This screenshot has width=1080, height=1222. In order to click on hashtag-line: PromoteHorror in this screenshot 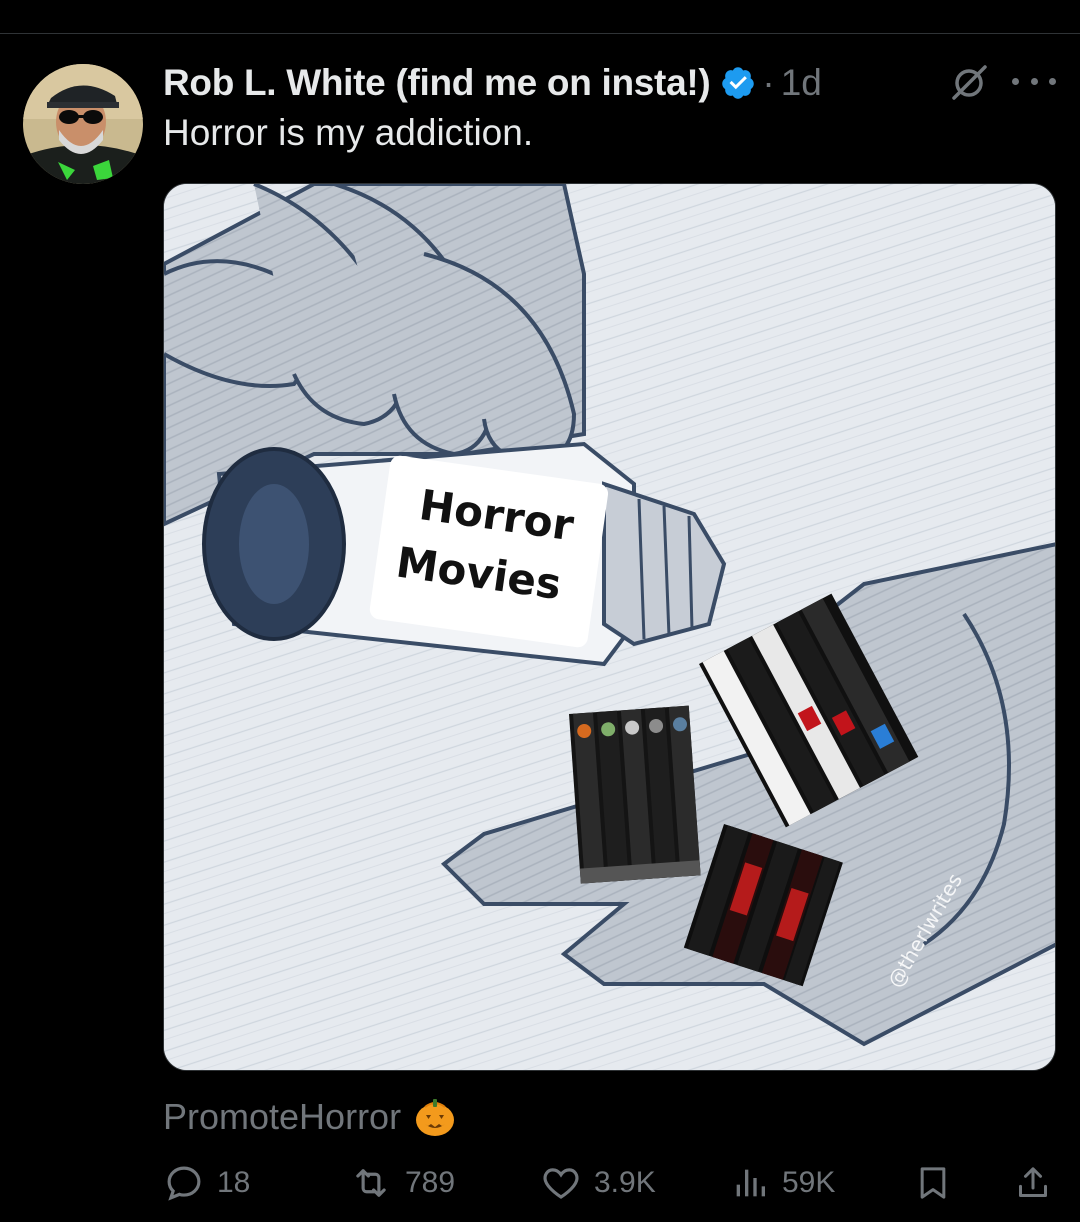, I will do `click(310, 1117)`.